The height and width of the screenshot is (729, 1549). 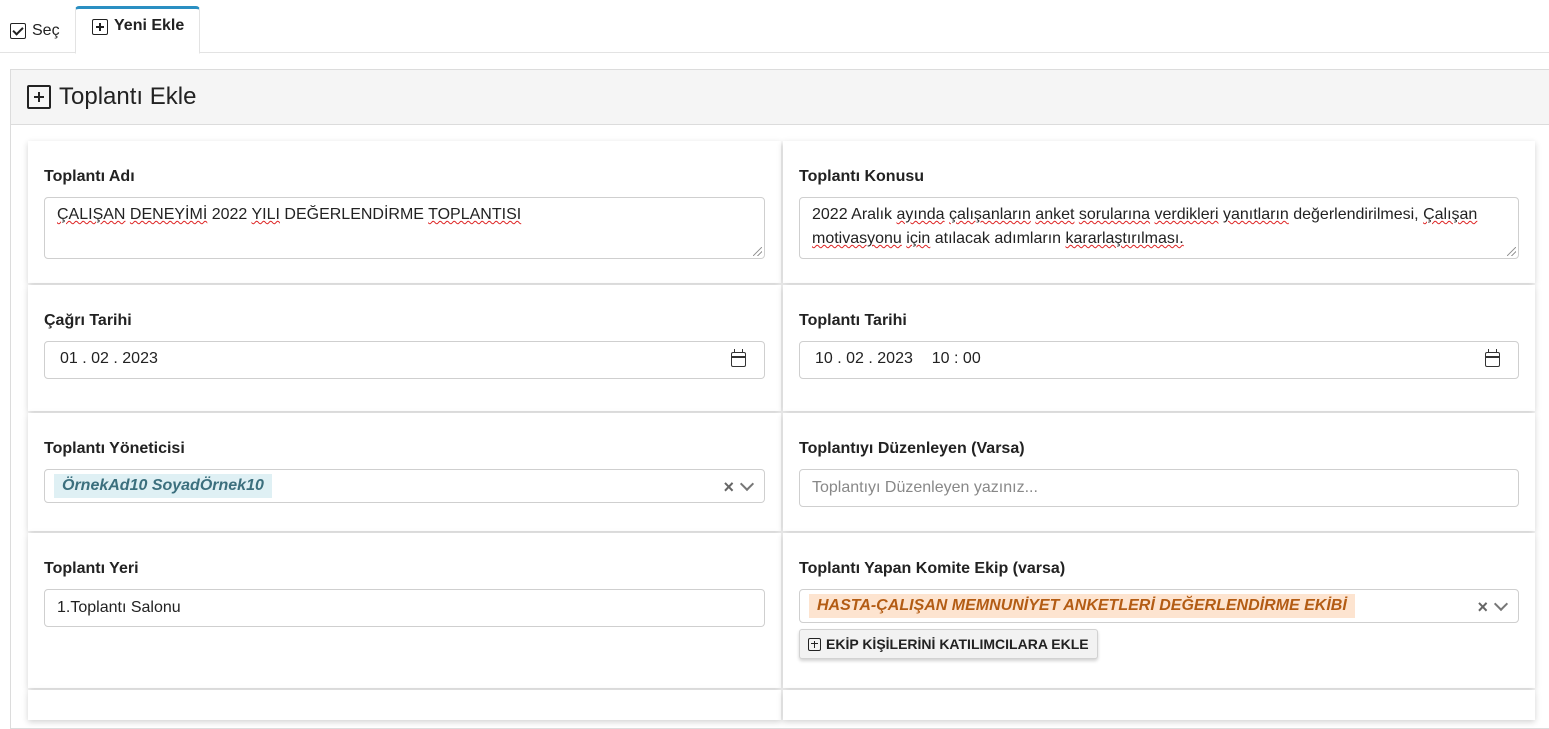 What do you see at coordinates (168, 214) in the screenshot?
I see `word: DENEYİMİ` at bounding box center [168, 214].